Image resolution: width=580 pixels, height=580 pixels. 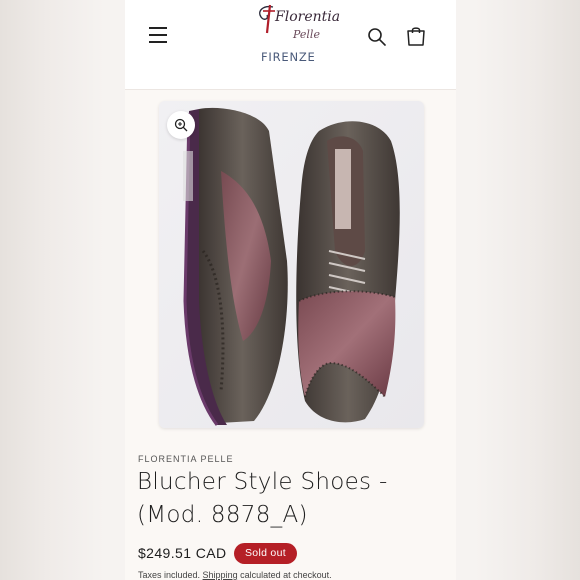 I want to click on zoom-button, so click(x=181, y=125).